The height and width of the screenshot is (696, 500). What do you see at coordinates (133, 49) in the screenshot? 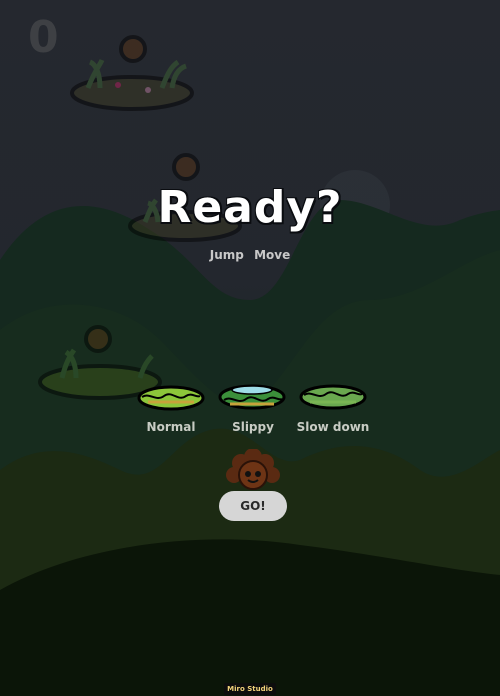
I see `coin-icon` at bounding box center [133, 49].